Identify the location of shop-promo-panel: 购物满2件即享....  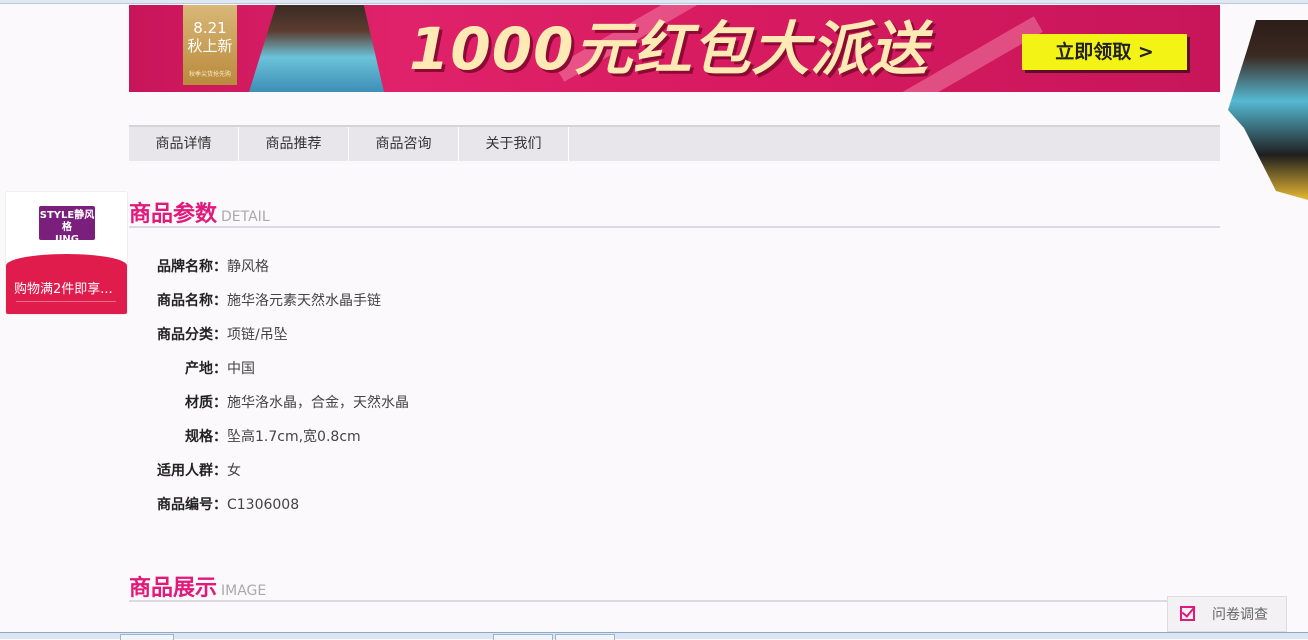
(66, 284).